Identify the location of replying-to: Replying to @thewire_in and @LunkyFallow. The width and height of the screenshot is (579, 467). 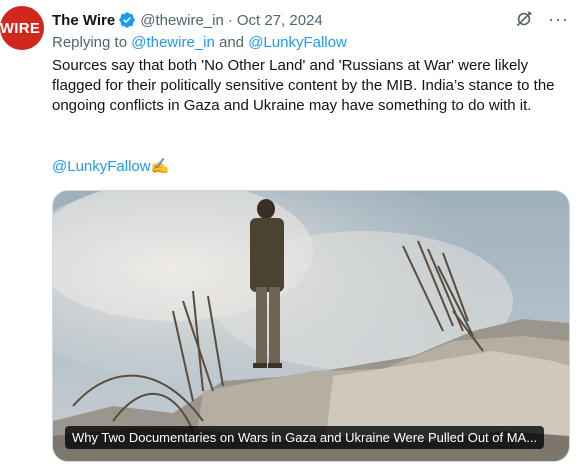
(199, 42).